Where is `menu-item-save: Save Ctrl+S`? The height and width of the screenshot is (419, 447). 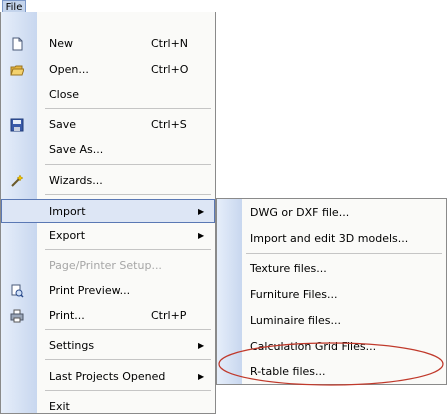
menu-item-save: Save Ctrl+S is located at coordinates (108, 125).